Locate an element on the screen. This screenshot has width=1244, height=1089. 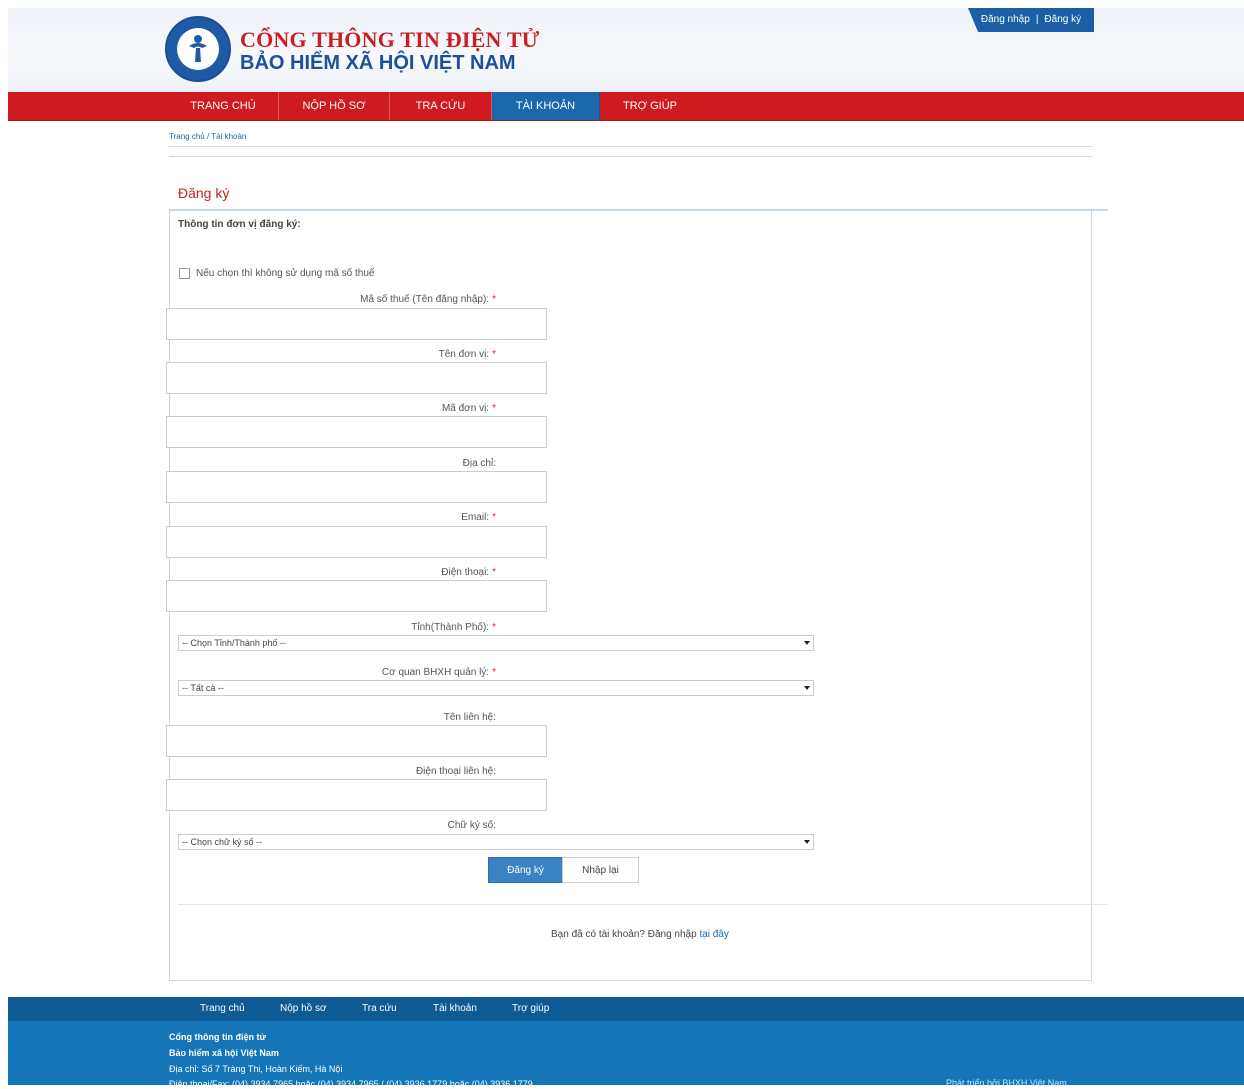
footer-nav-account: Tài khoản is located at coordinates (455, 1009).